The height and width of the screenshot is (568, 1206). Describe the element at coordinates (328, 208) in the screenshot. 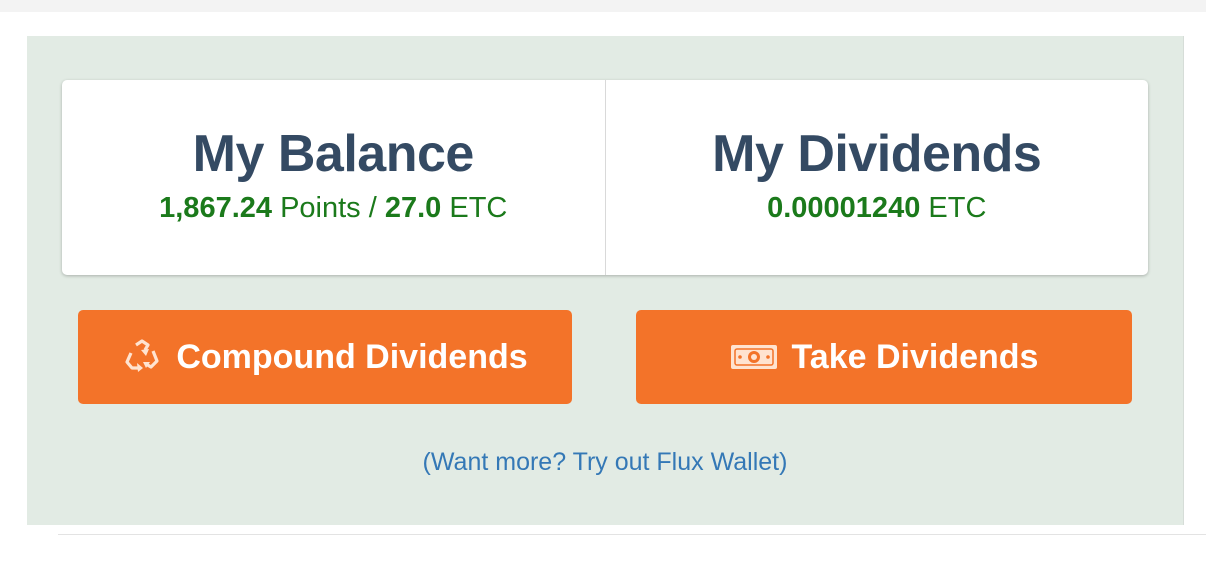

I see `balance-points-unit: Points /` at that location.